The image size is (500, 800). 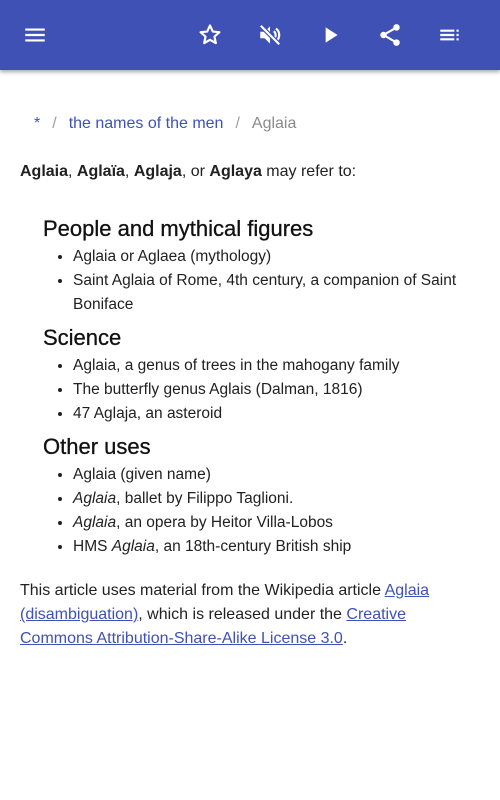 I want to click on list-item: Aglaia, ballet by Filippo Taglioni., so click(x=278, y=499).